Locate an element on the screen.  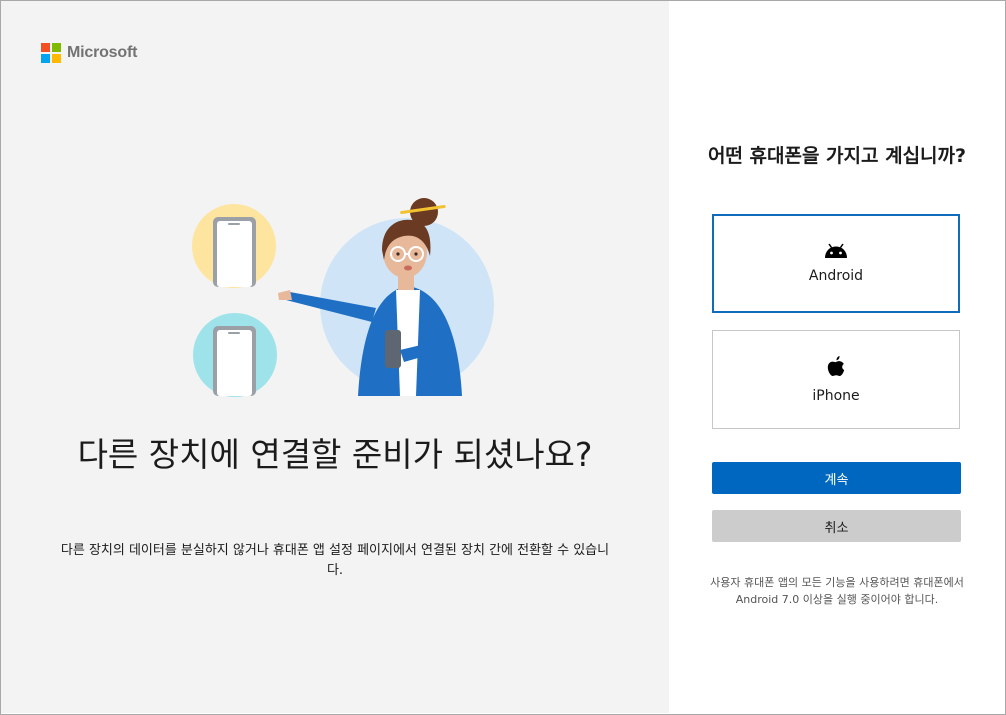
android-icon is located at coordinates (836, 250).